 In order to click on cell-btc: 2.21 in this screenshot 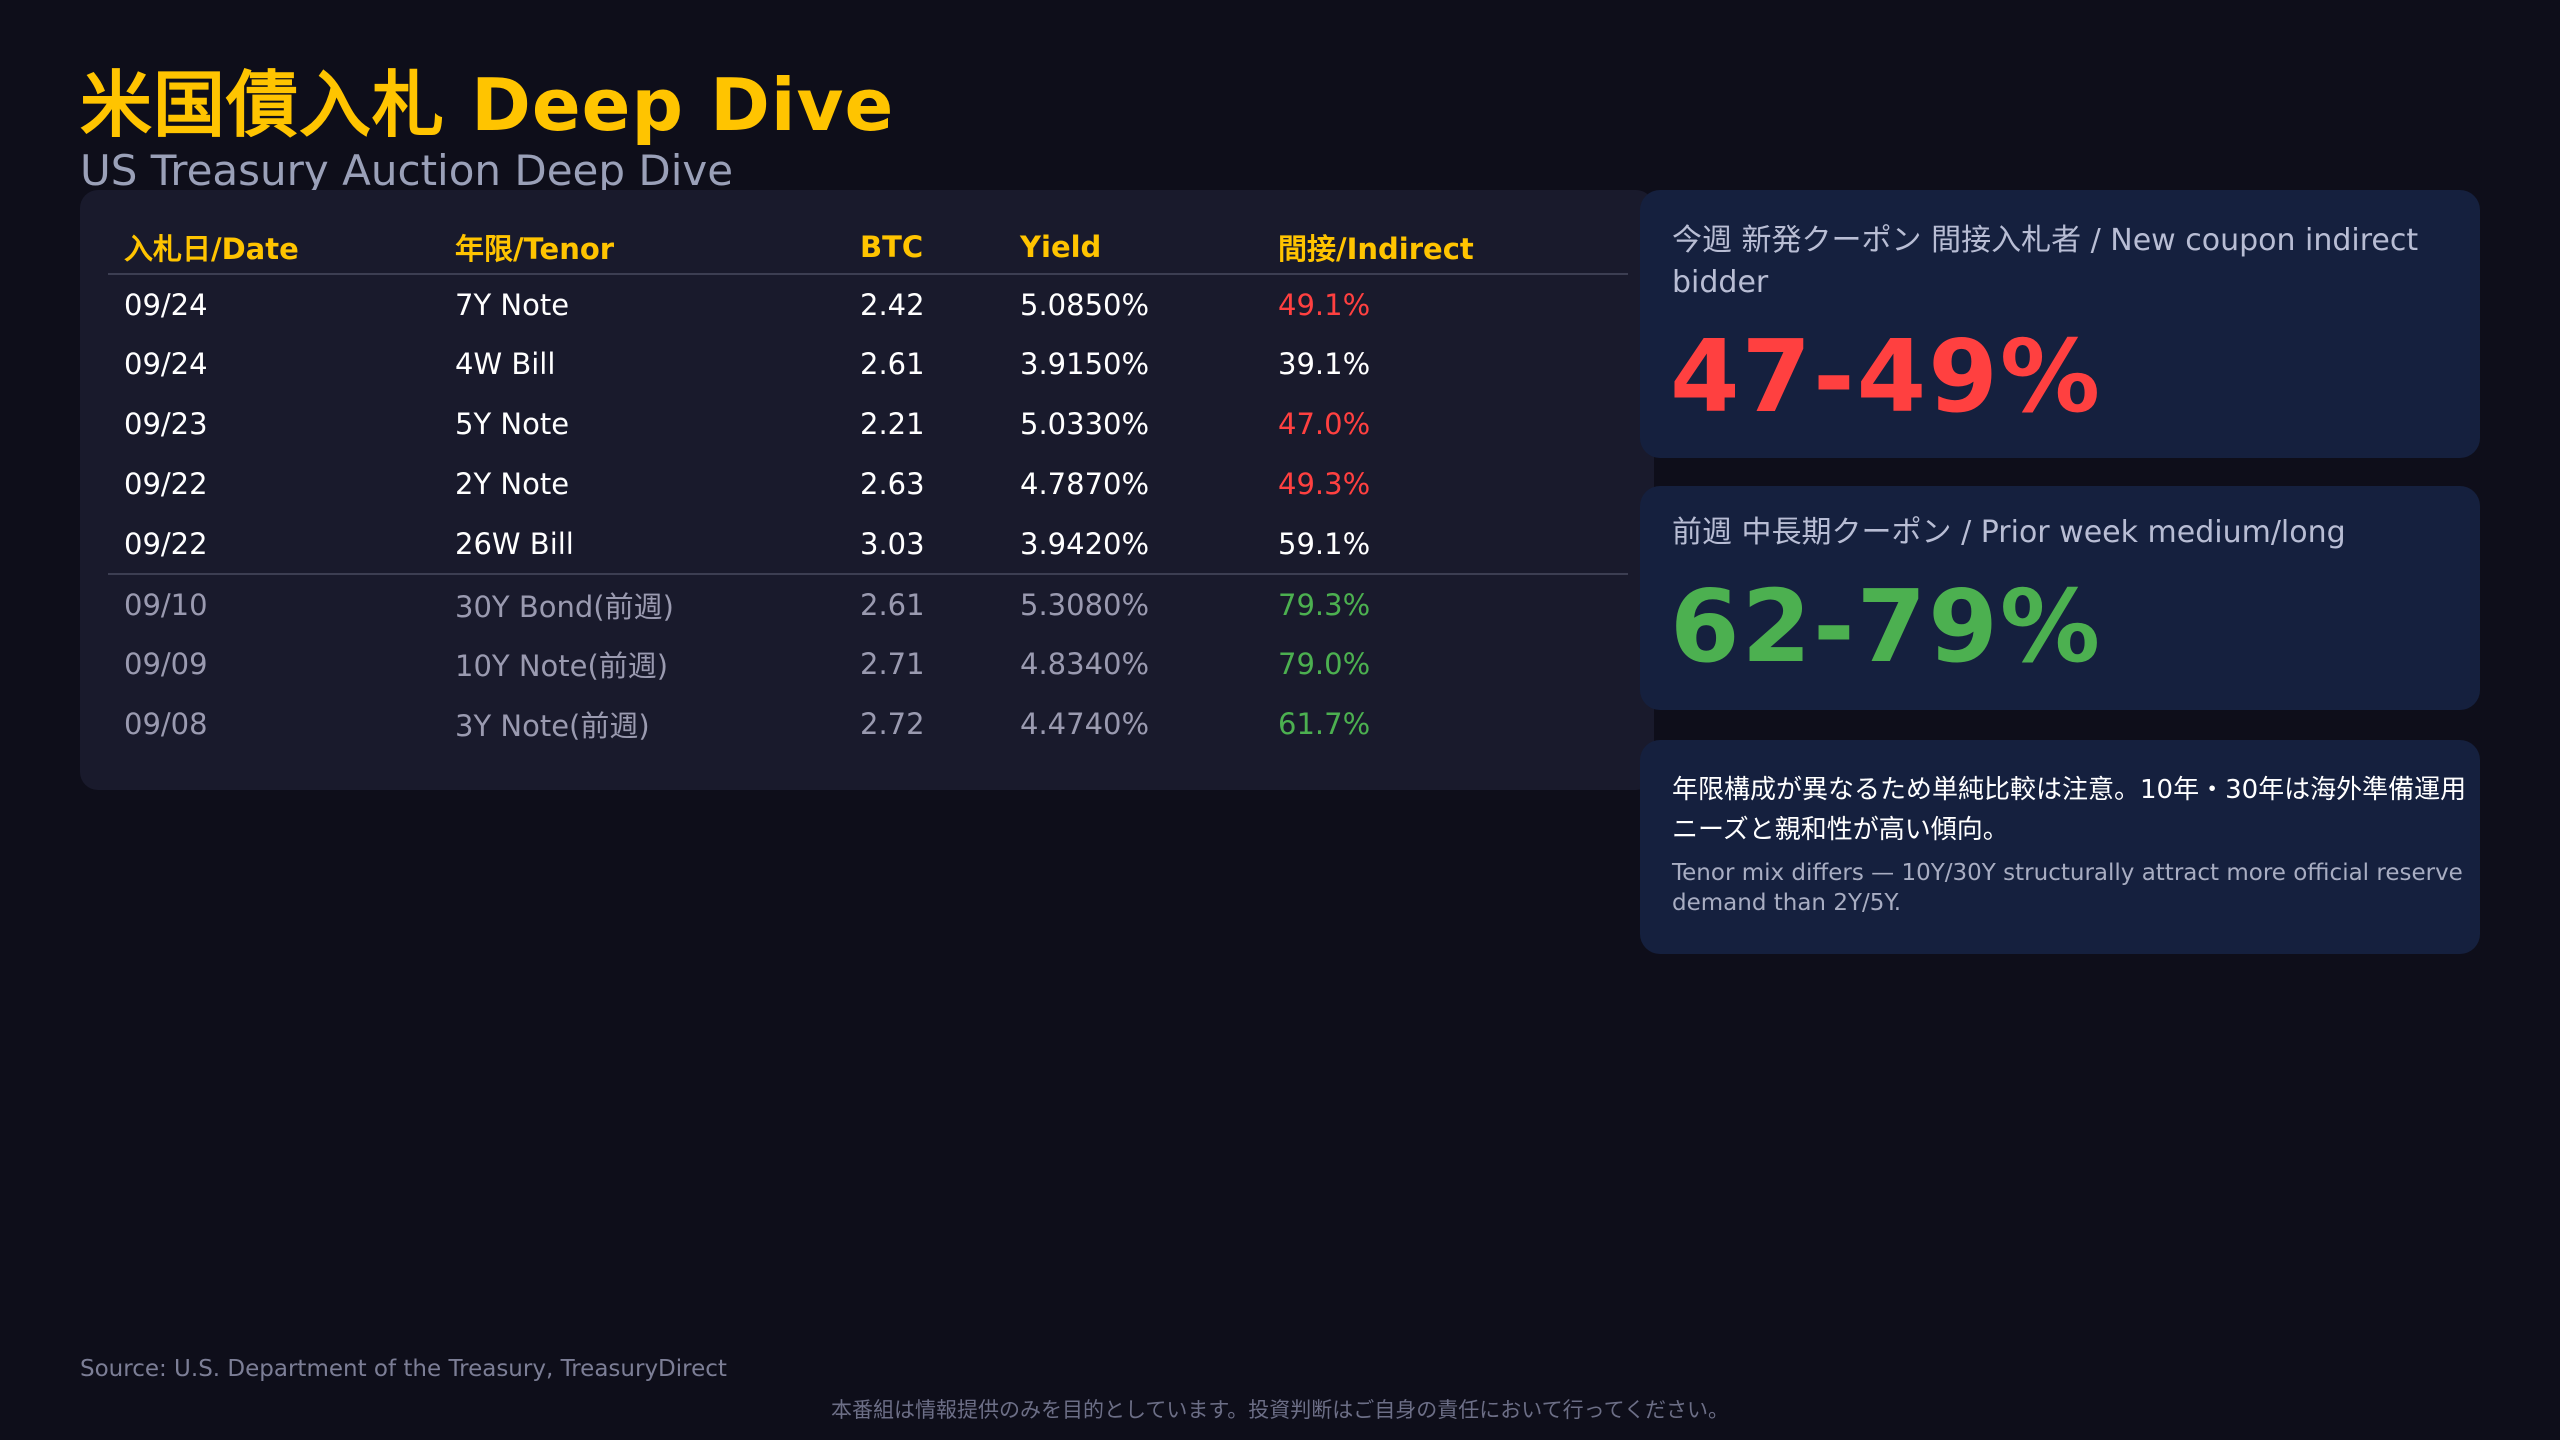, I will do `click(892, 424)`.